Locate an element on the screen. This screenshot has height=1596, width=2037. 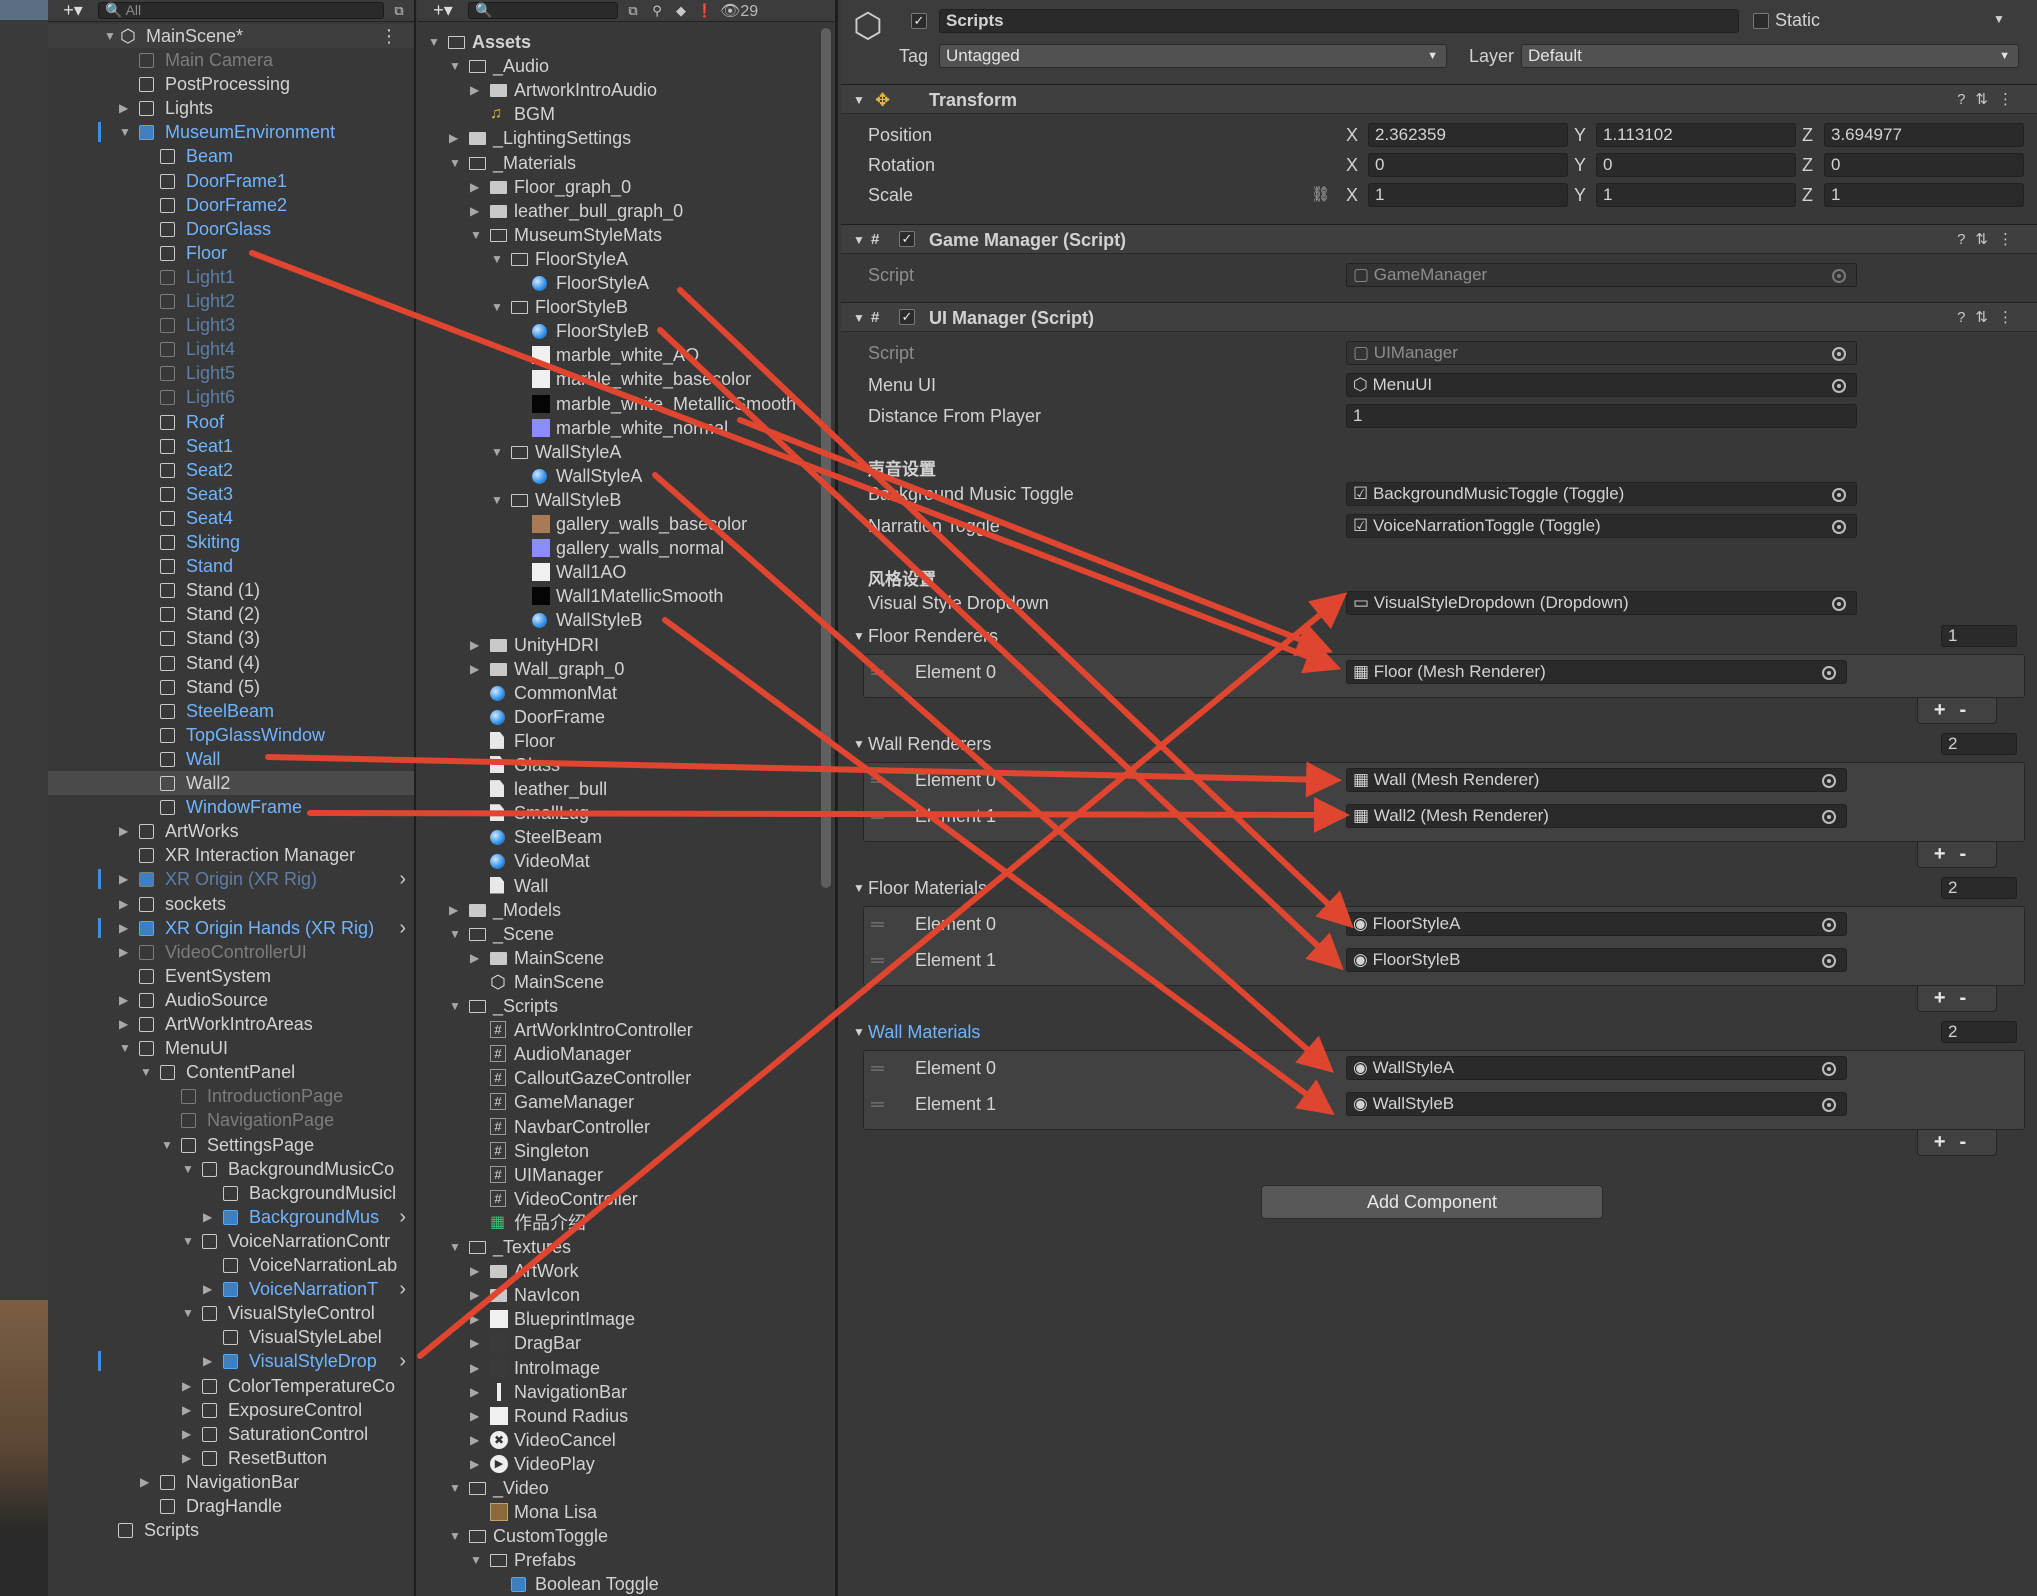
project-item: ▶ MainScene is located at coordinates (626, 958).